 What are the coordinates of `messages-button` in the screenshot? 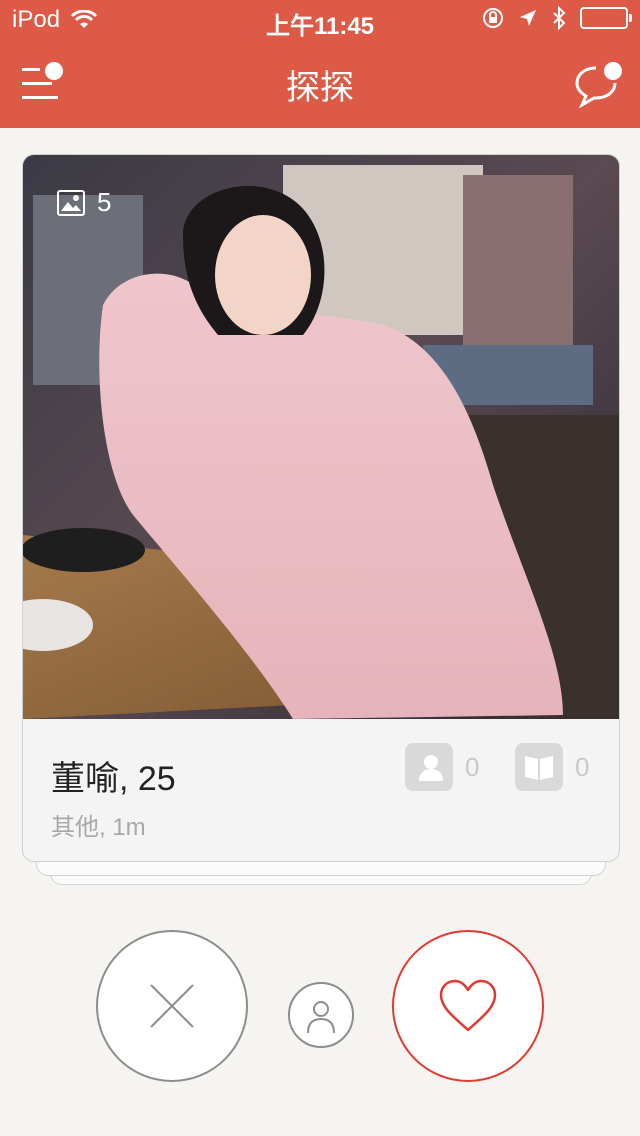 It's located at (599, 84).